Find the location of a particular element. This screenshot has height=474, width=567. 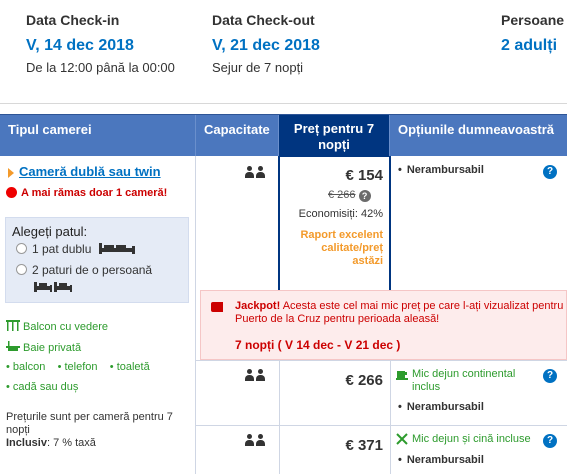

price-current: € 371 is located at coordinates (364, 445).